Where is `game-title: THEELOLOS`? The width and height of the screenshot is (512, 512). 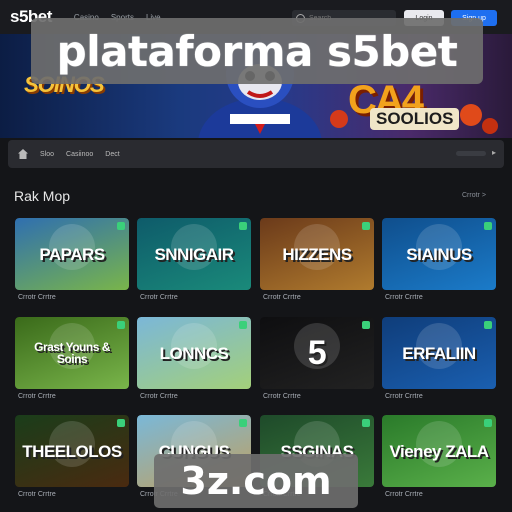 game-title: THEELOLOS is located at coordinates (72, 451).